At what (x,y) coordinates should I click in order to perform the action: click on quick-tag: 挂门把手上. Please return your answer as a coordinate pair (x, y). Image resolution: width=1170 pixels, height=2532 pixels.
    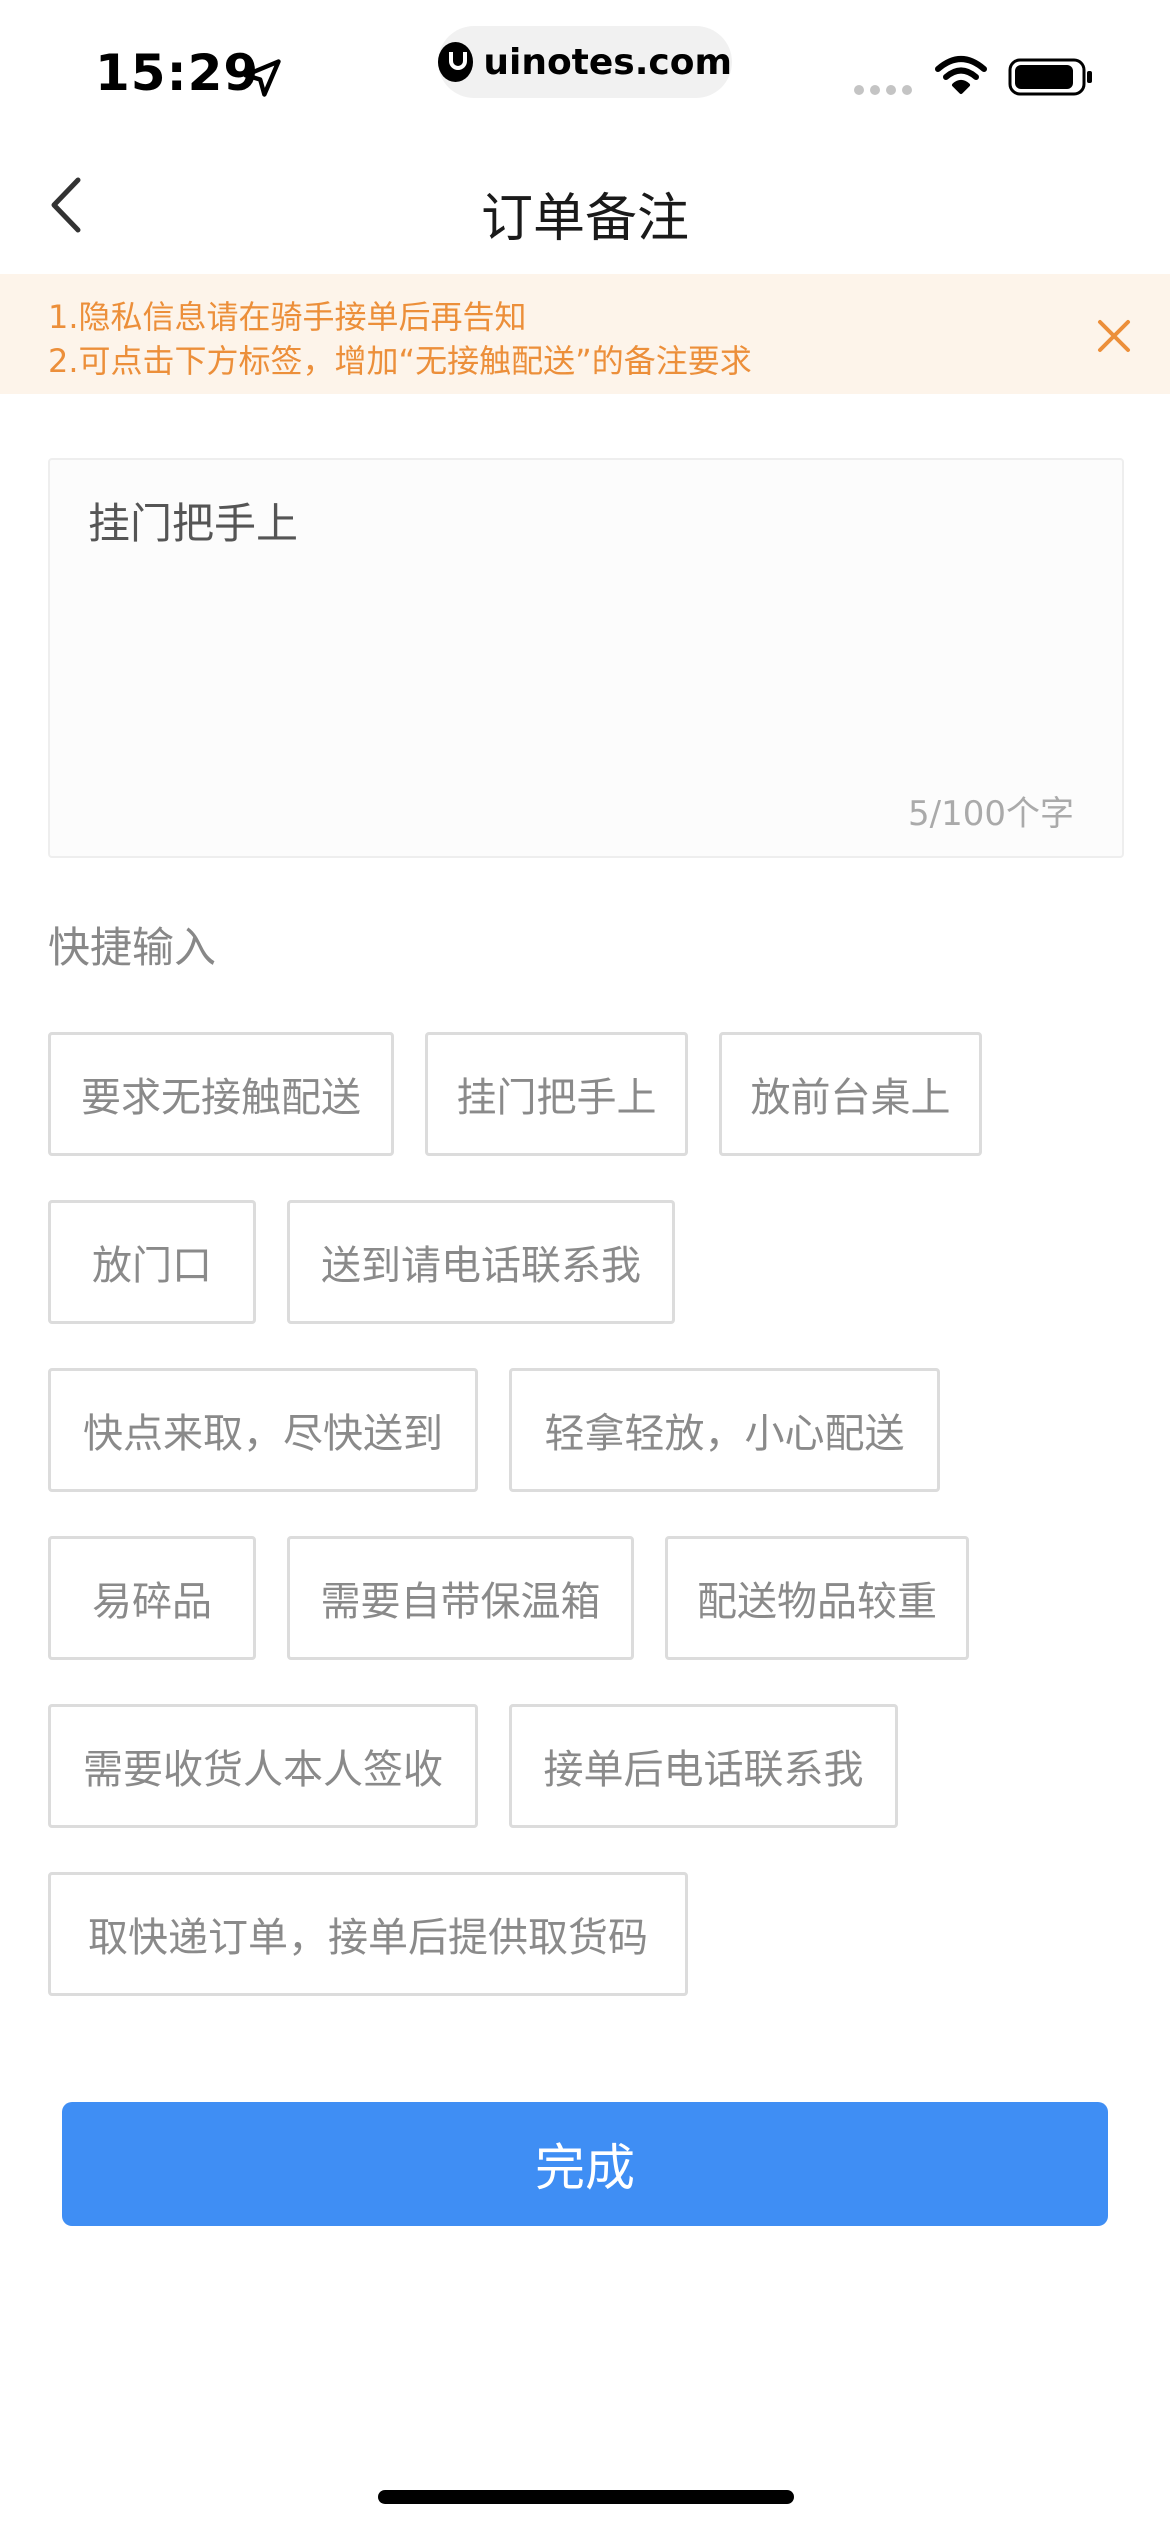
    Looking at the image, I should click on (556, 1094).